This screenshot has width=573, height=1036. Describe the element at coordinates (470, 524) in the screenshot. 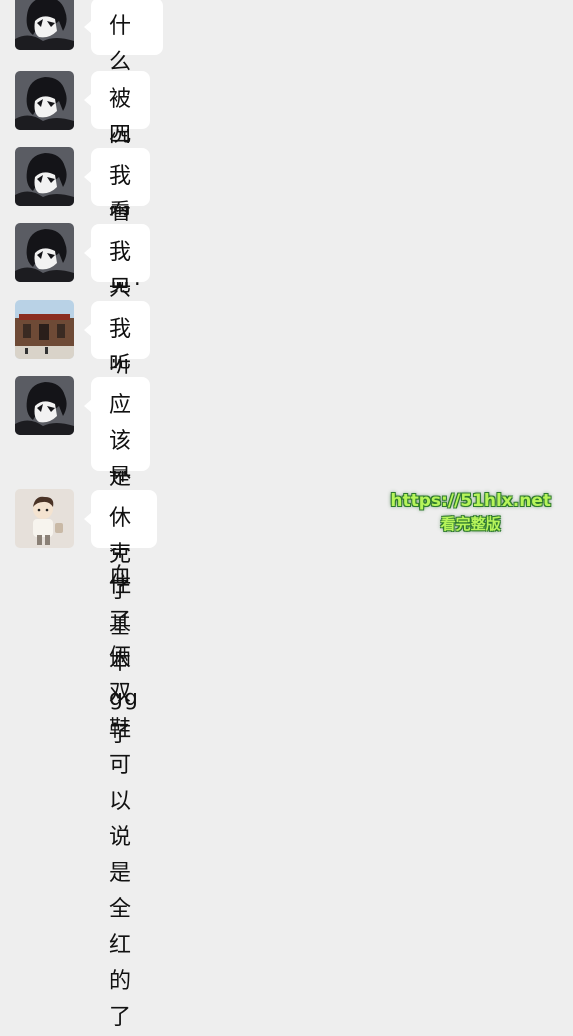

I see `watermark-subtitle: 看完整版` at that location.